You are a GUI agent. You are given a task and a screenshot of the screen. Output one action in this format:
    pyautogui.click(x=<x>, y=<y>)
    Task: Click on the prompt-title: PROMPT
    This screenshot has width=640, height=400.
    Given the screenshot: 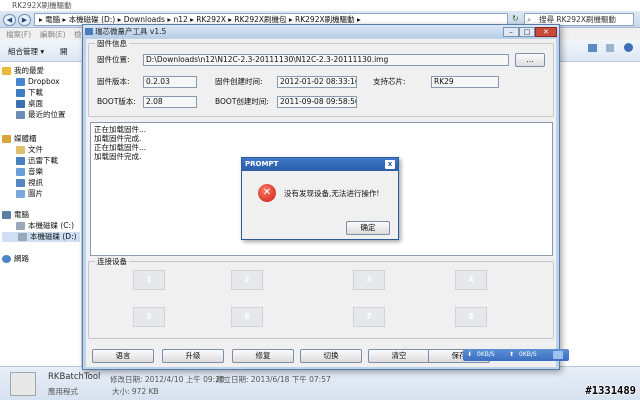 What is the action you would take?
    pyautogui.click(x=262, y=164)
    